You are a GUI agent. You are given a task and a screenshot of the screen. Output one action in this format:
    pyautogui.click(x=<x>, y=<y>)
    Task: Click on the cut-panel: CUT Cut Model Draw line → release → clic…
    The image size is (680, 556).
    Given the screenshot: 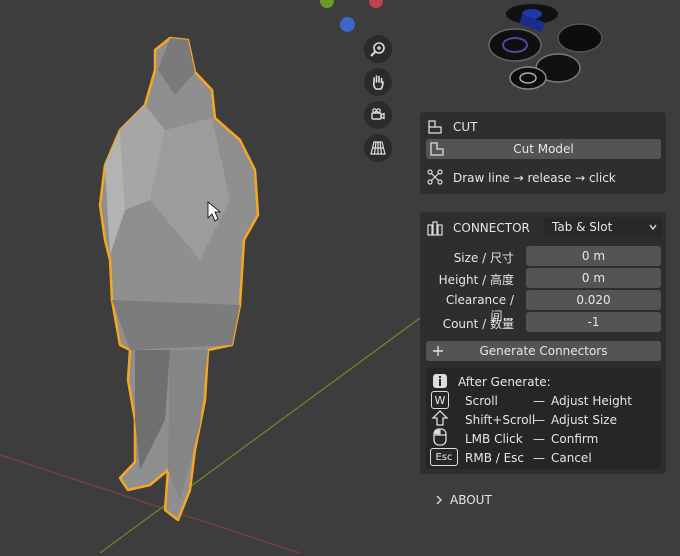 What is the action you would take?
    pyautogui.click(x=543, y=153)
    